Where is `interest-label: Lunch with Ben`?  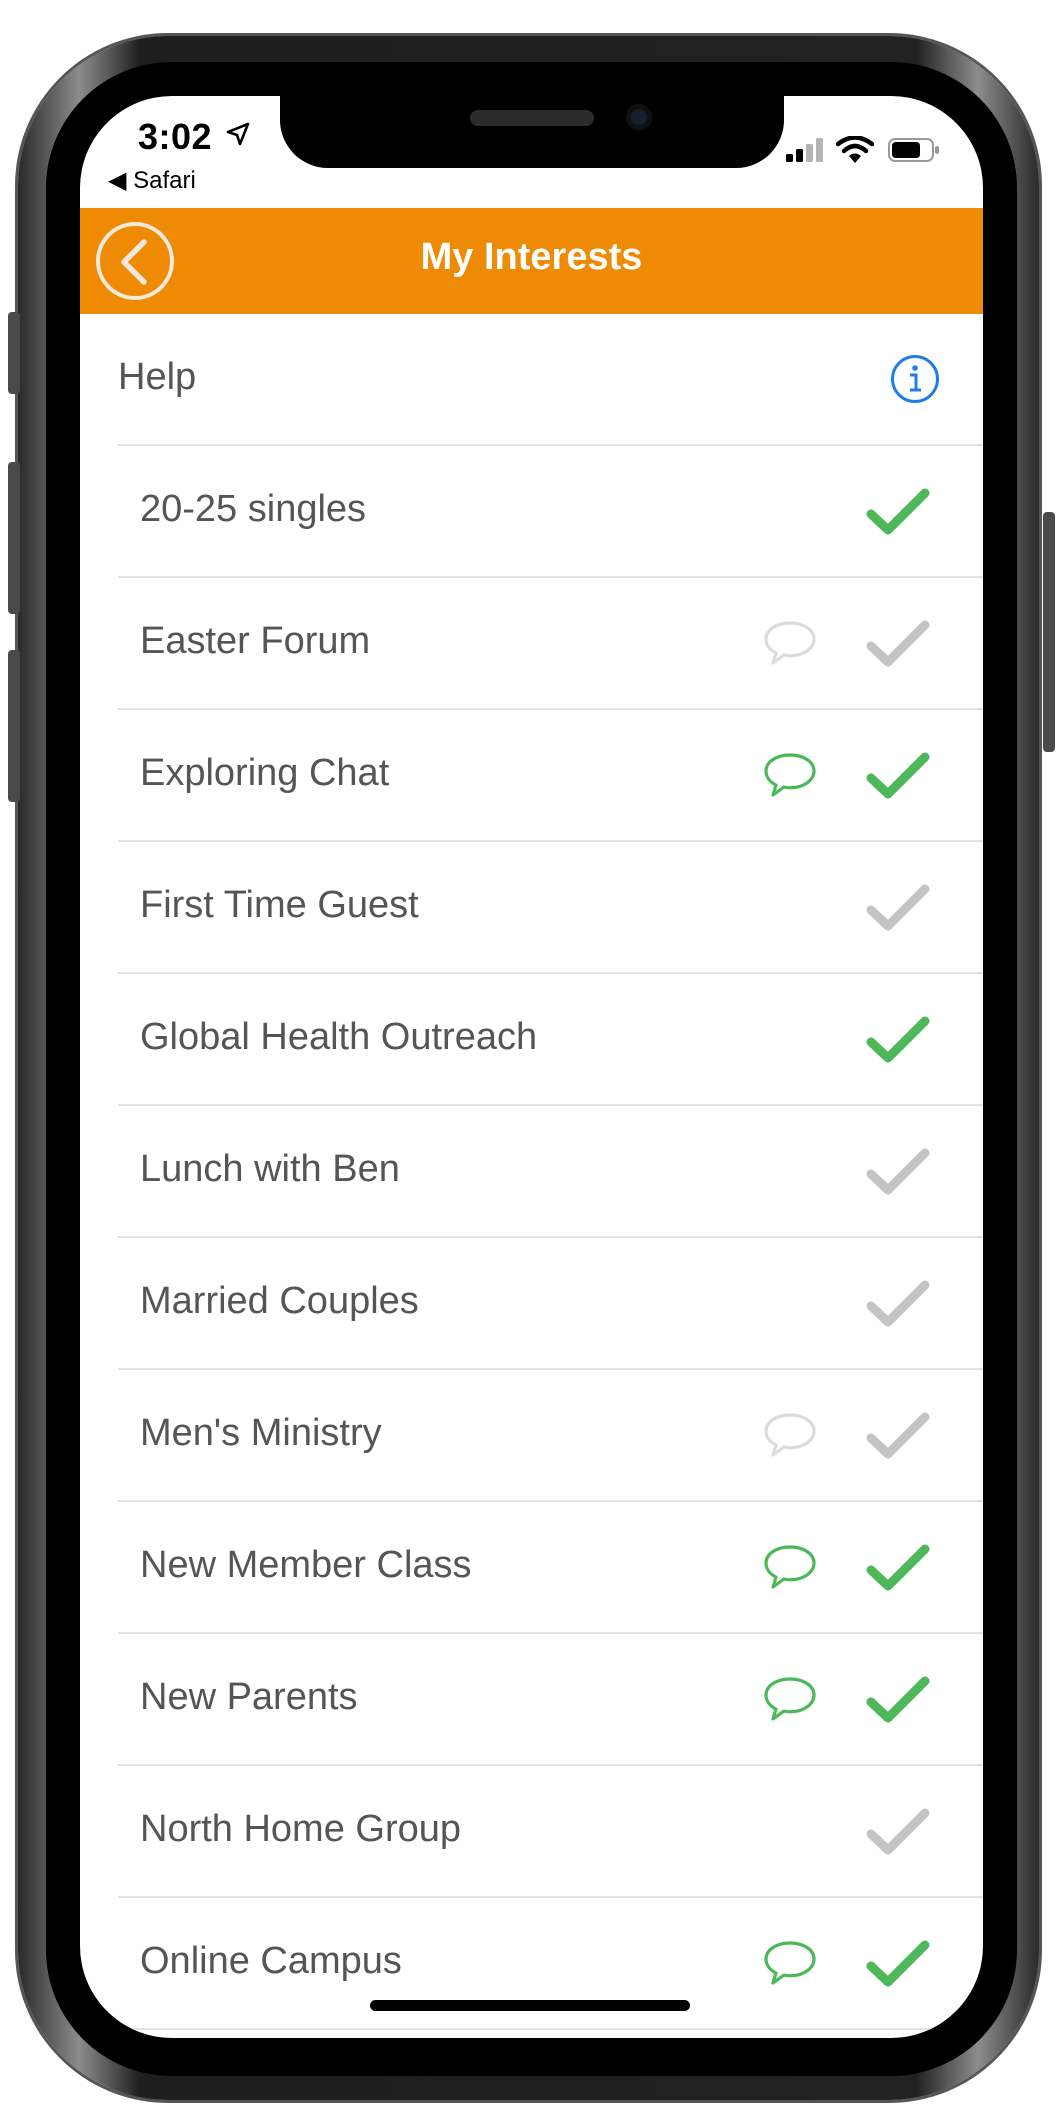
interest-label: Lunch with Ben is located at coordinates (270, 1169).